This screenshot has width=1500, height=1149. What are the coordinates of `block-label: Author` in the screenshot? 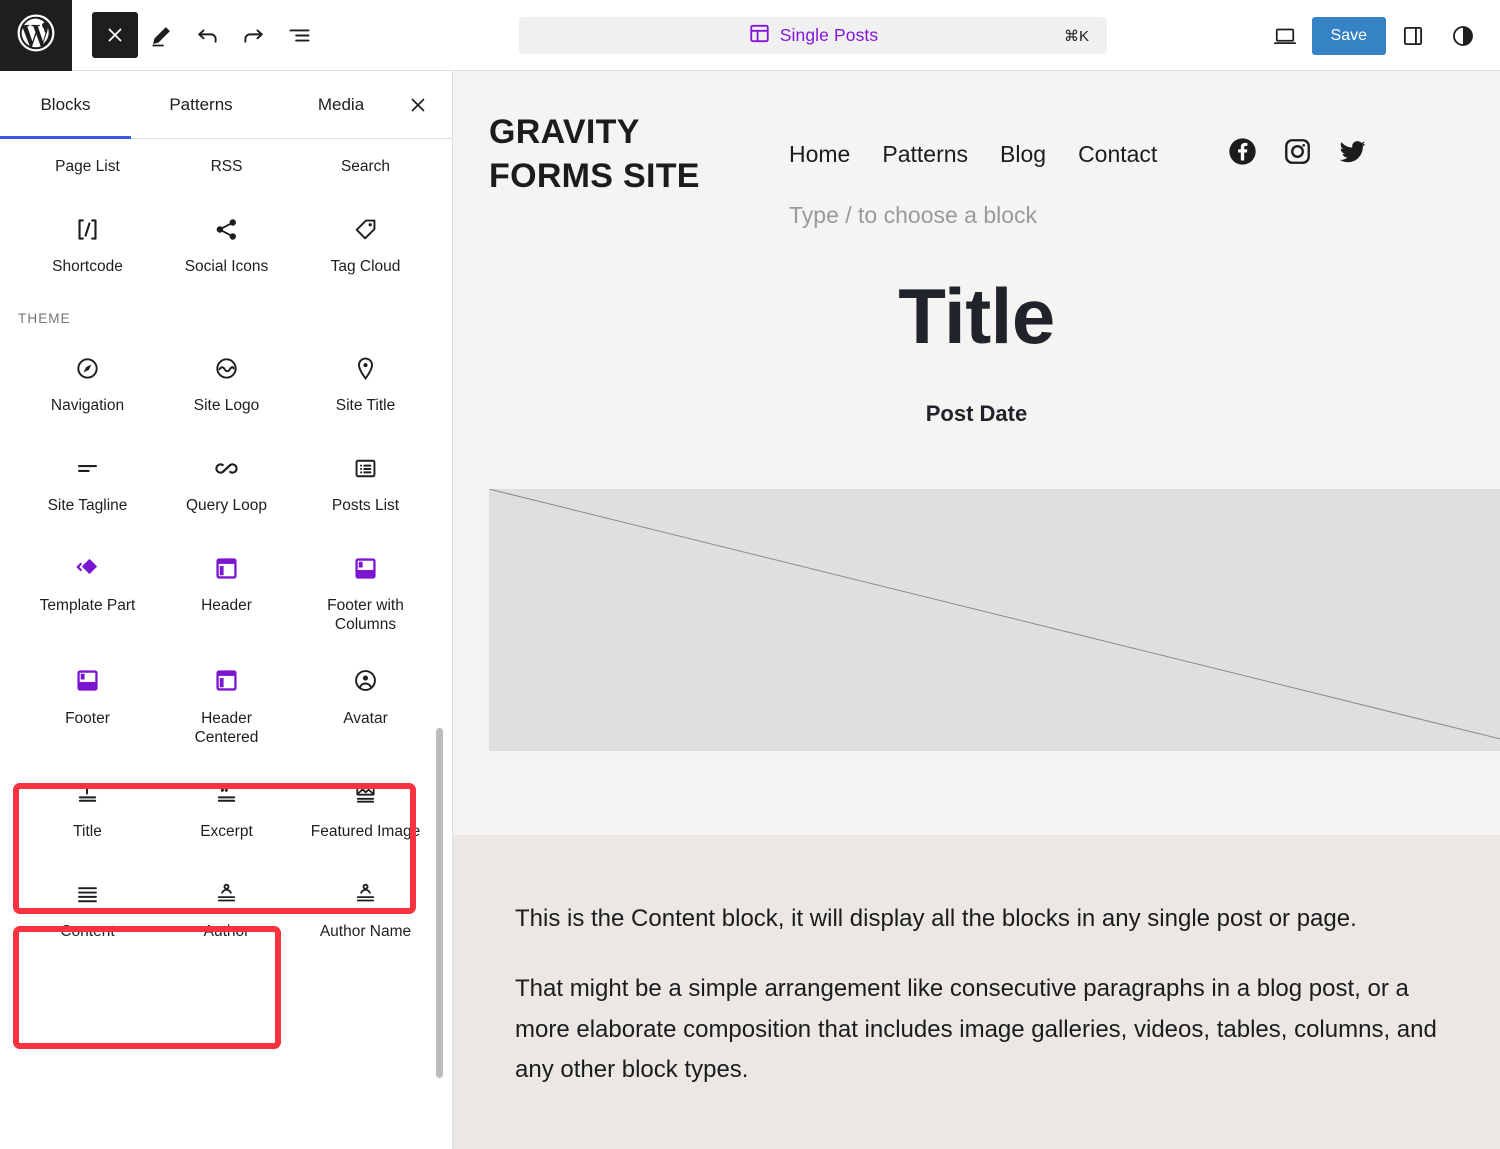 It's located at (226, 931).